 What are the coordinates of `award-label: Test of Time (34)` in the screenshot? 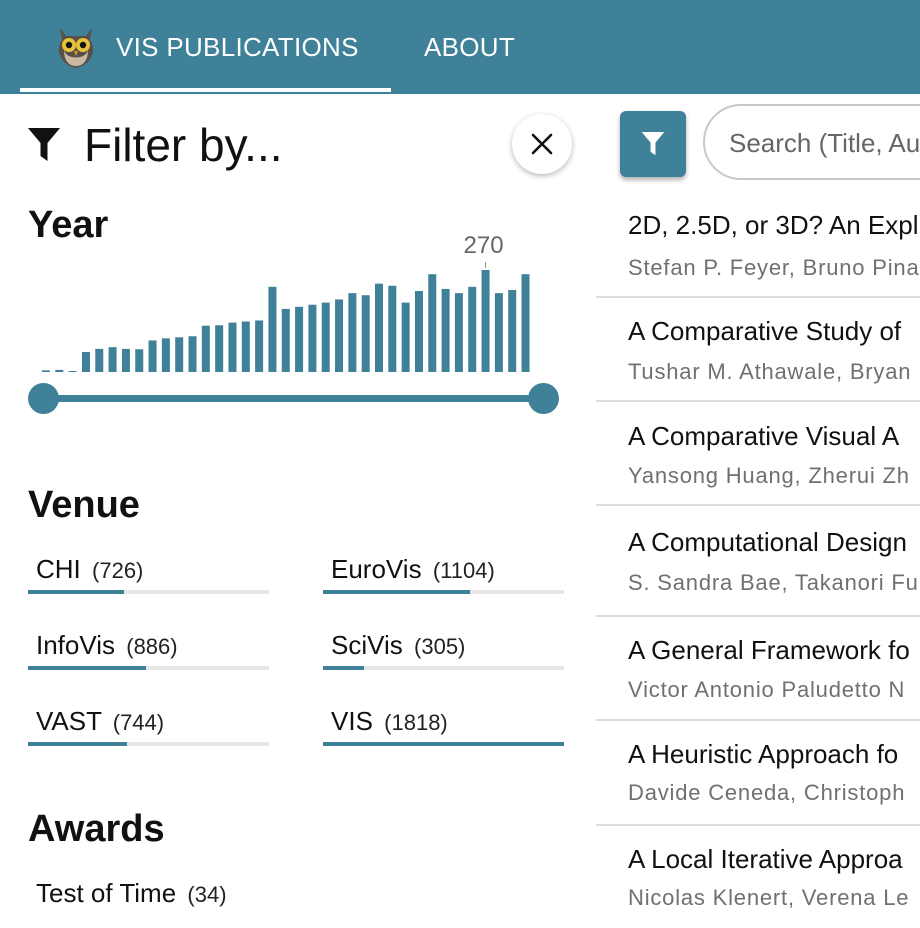 It's located at (131, 893).